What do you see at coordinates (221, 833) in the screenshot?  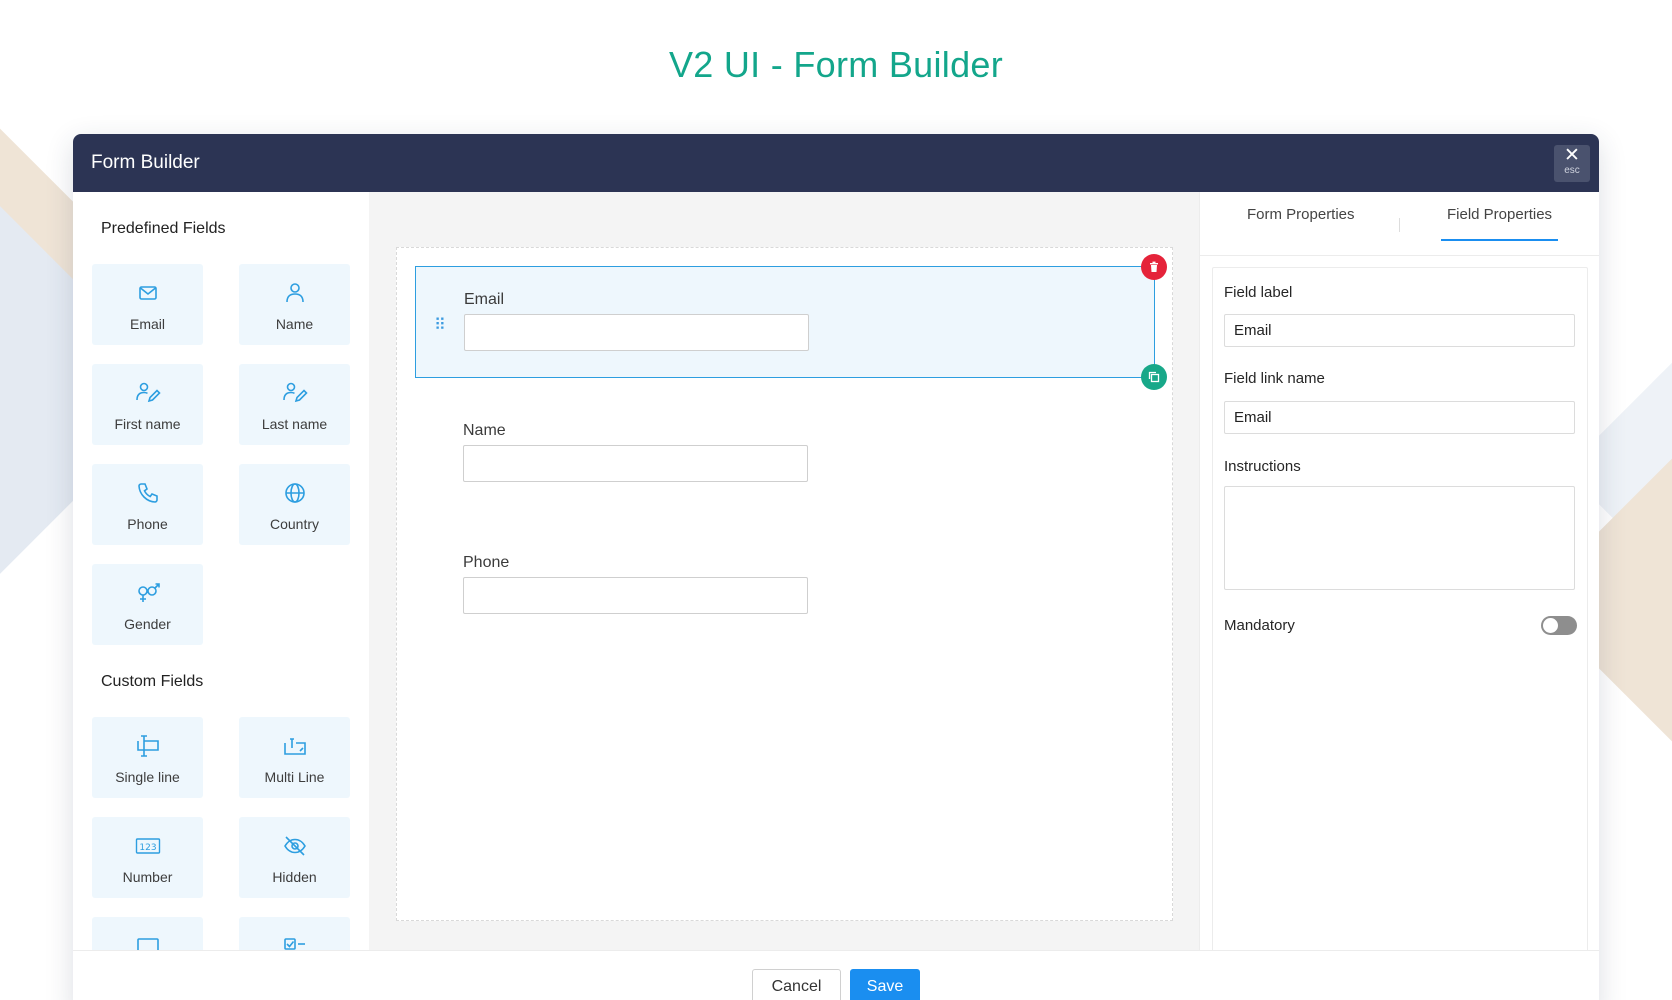 I see `custom-fields-grid: Single line Multi Line 123 Number Hidden` at bounding box center [221, 833].